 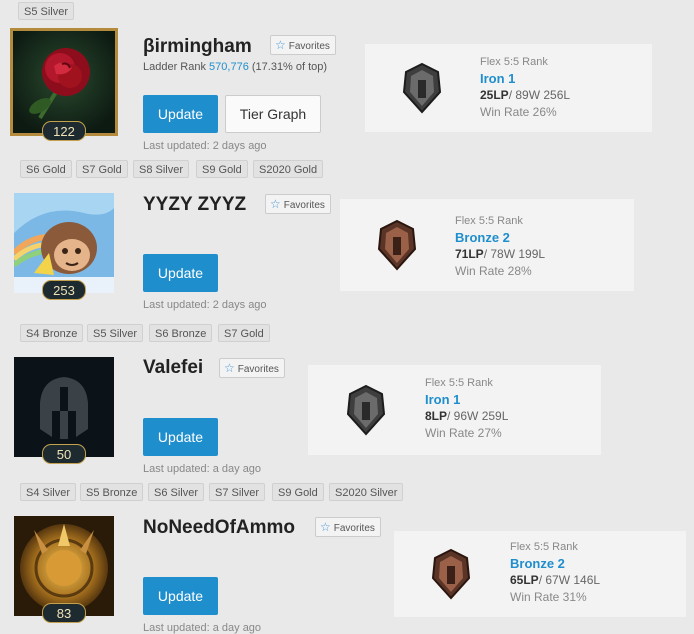 I want to click on default-helmet-icon, so click(x=64, y=407).